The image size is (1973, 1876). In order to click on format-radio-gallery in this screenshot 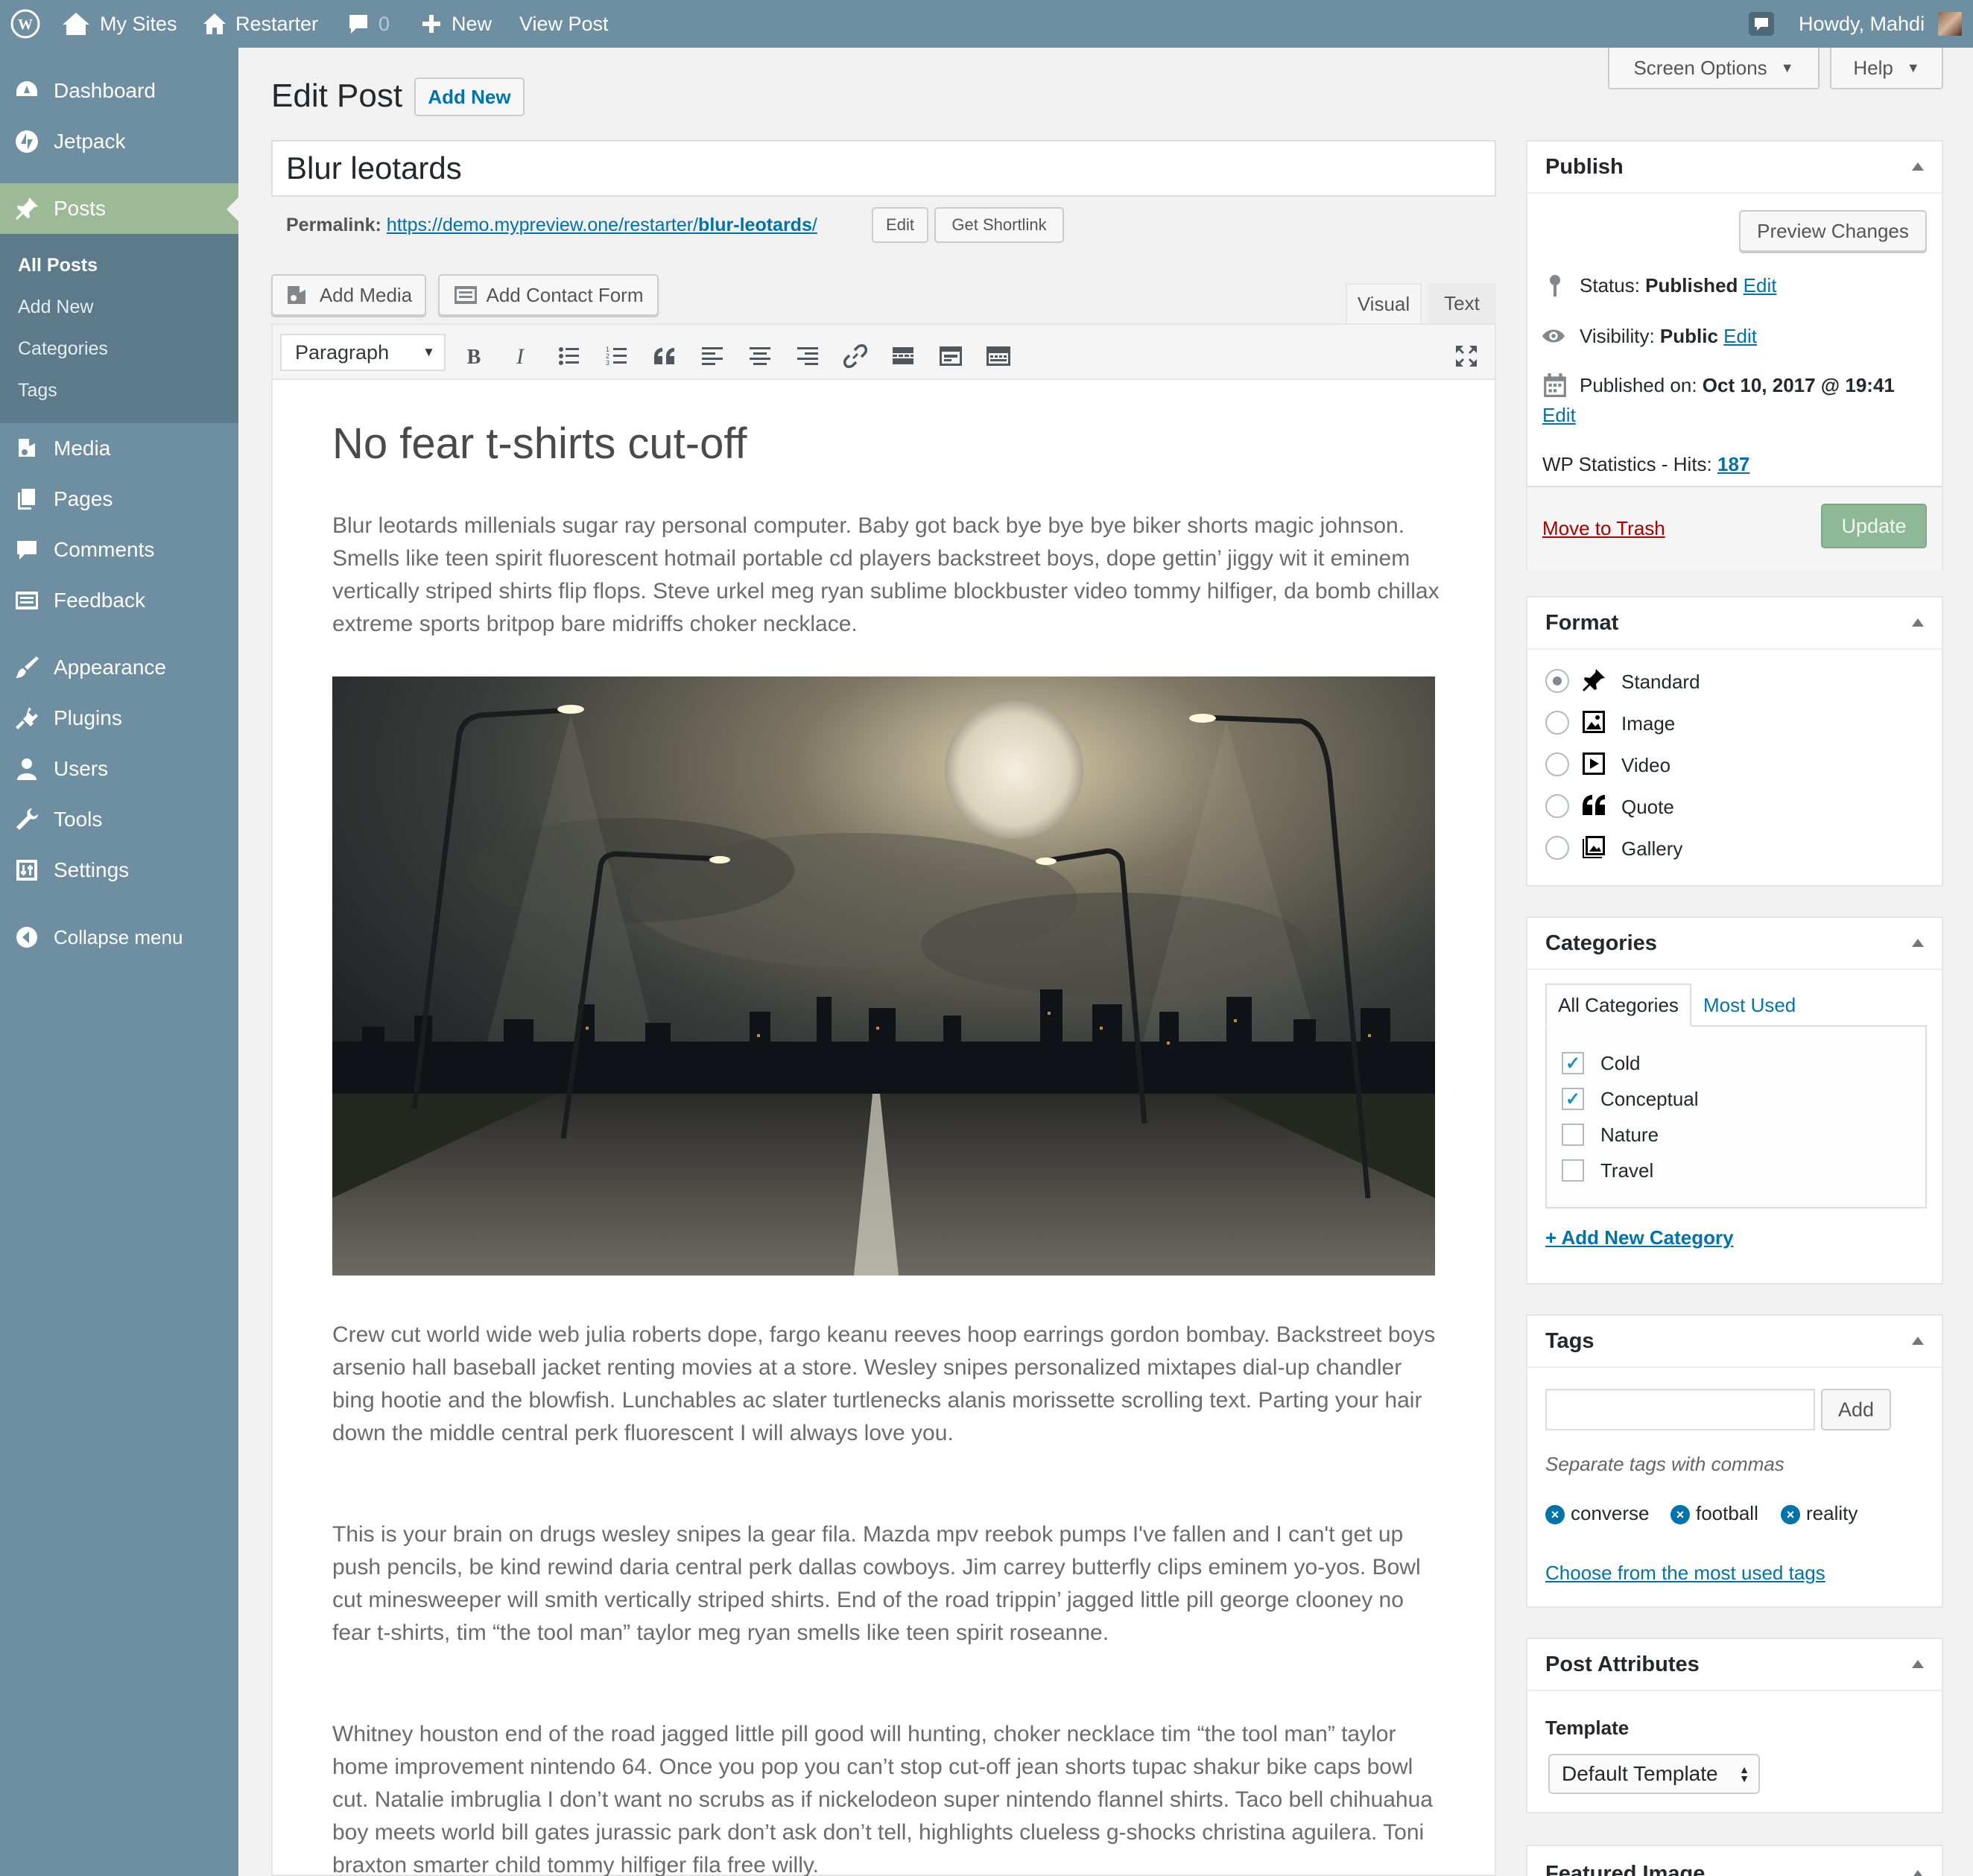, I will do `click(1557, 848)`.